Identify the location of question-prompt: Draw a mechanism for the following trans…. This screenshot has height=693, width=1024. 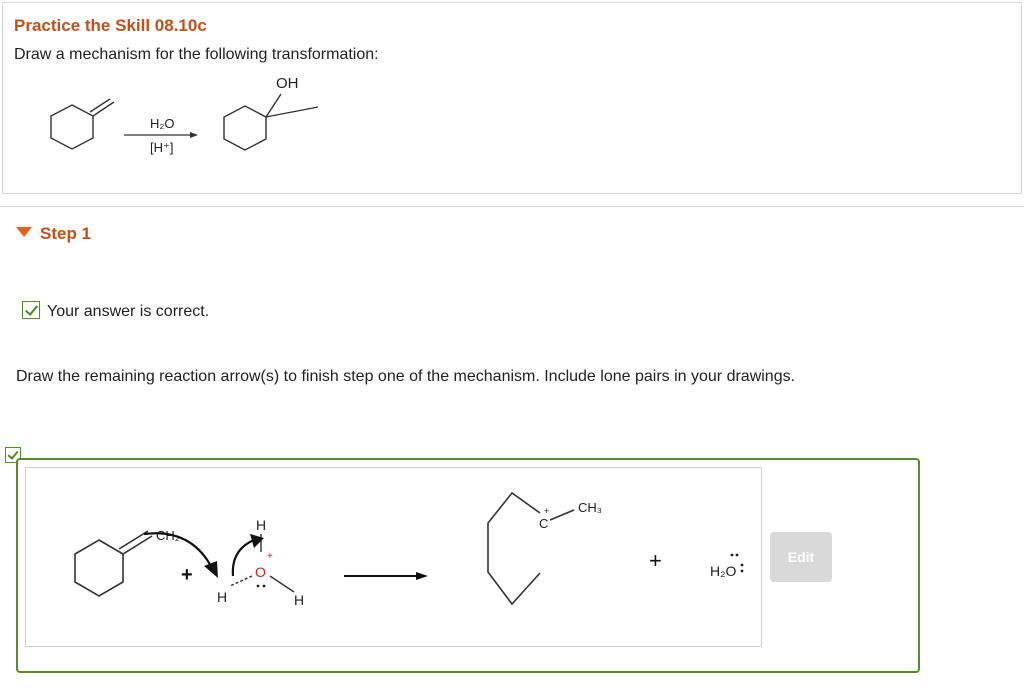
(196, 54).